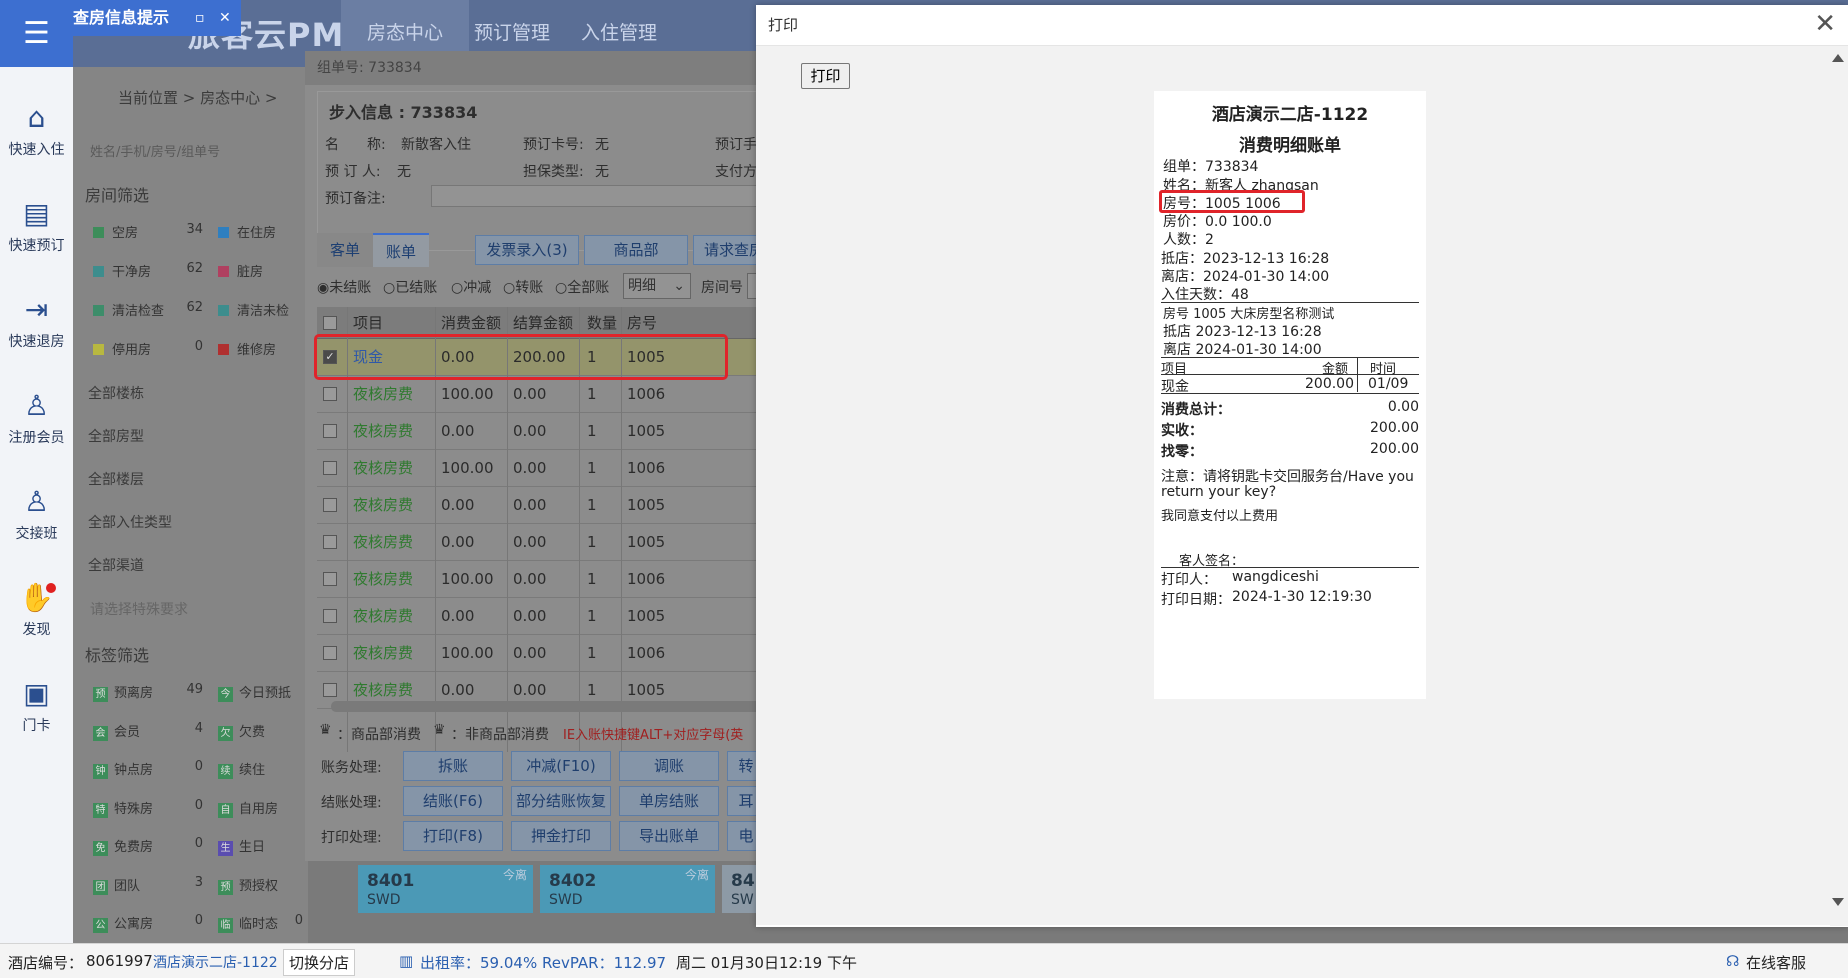 Image resolution: width=1848 pixels, height=978 pixels. Describe the element at coordinates (148, 885) in the screenshot. I see `tag-filter-item: 团团队 3` at that location.